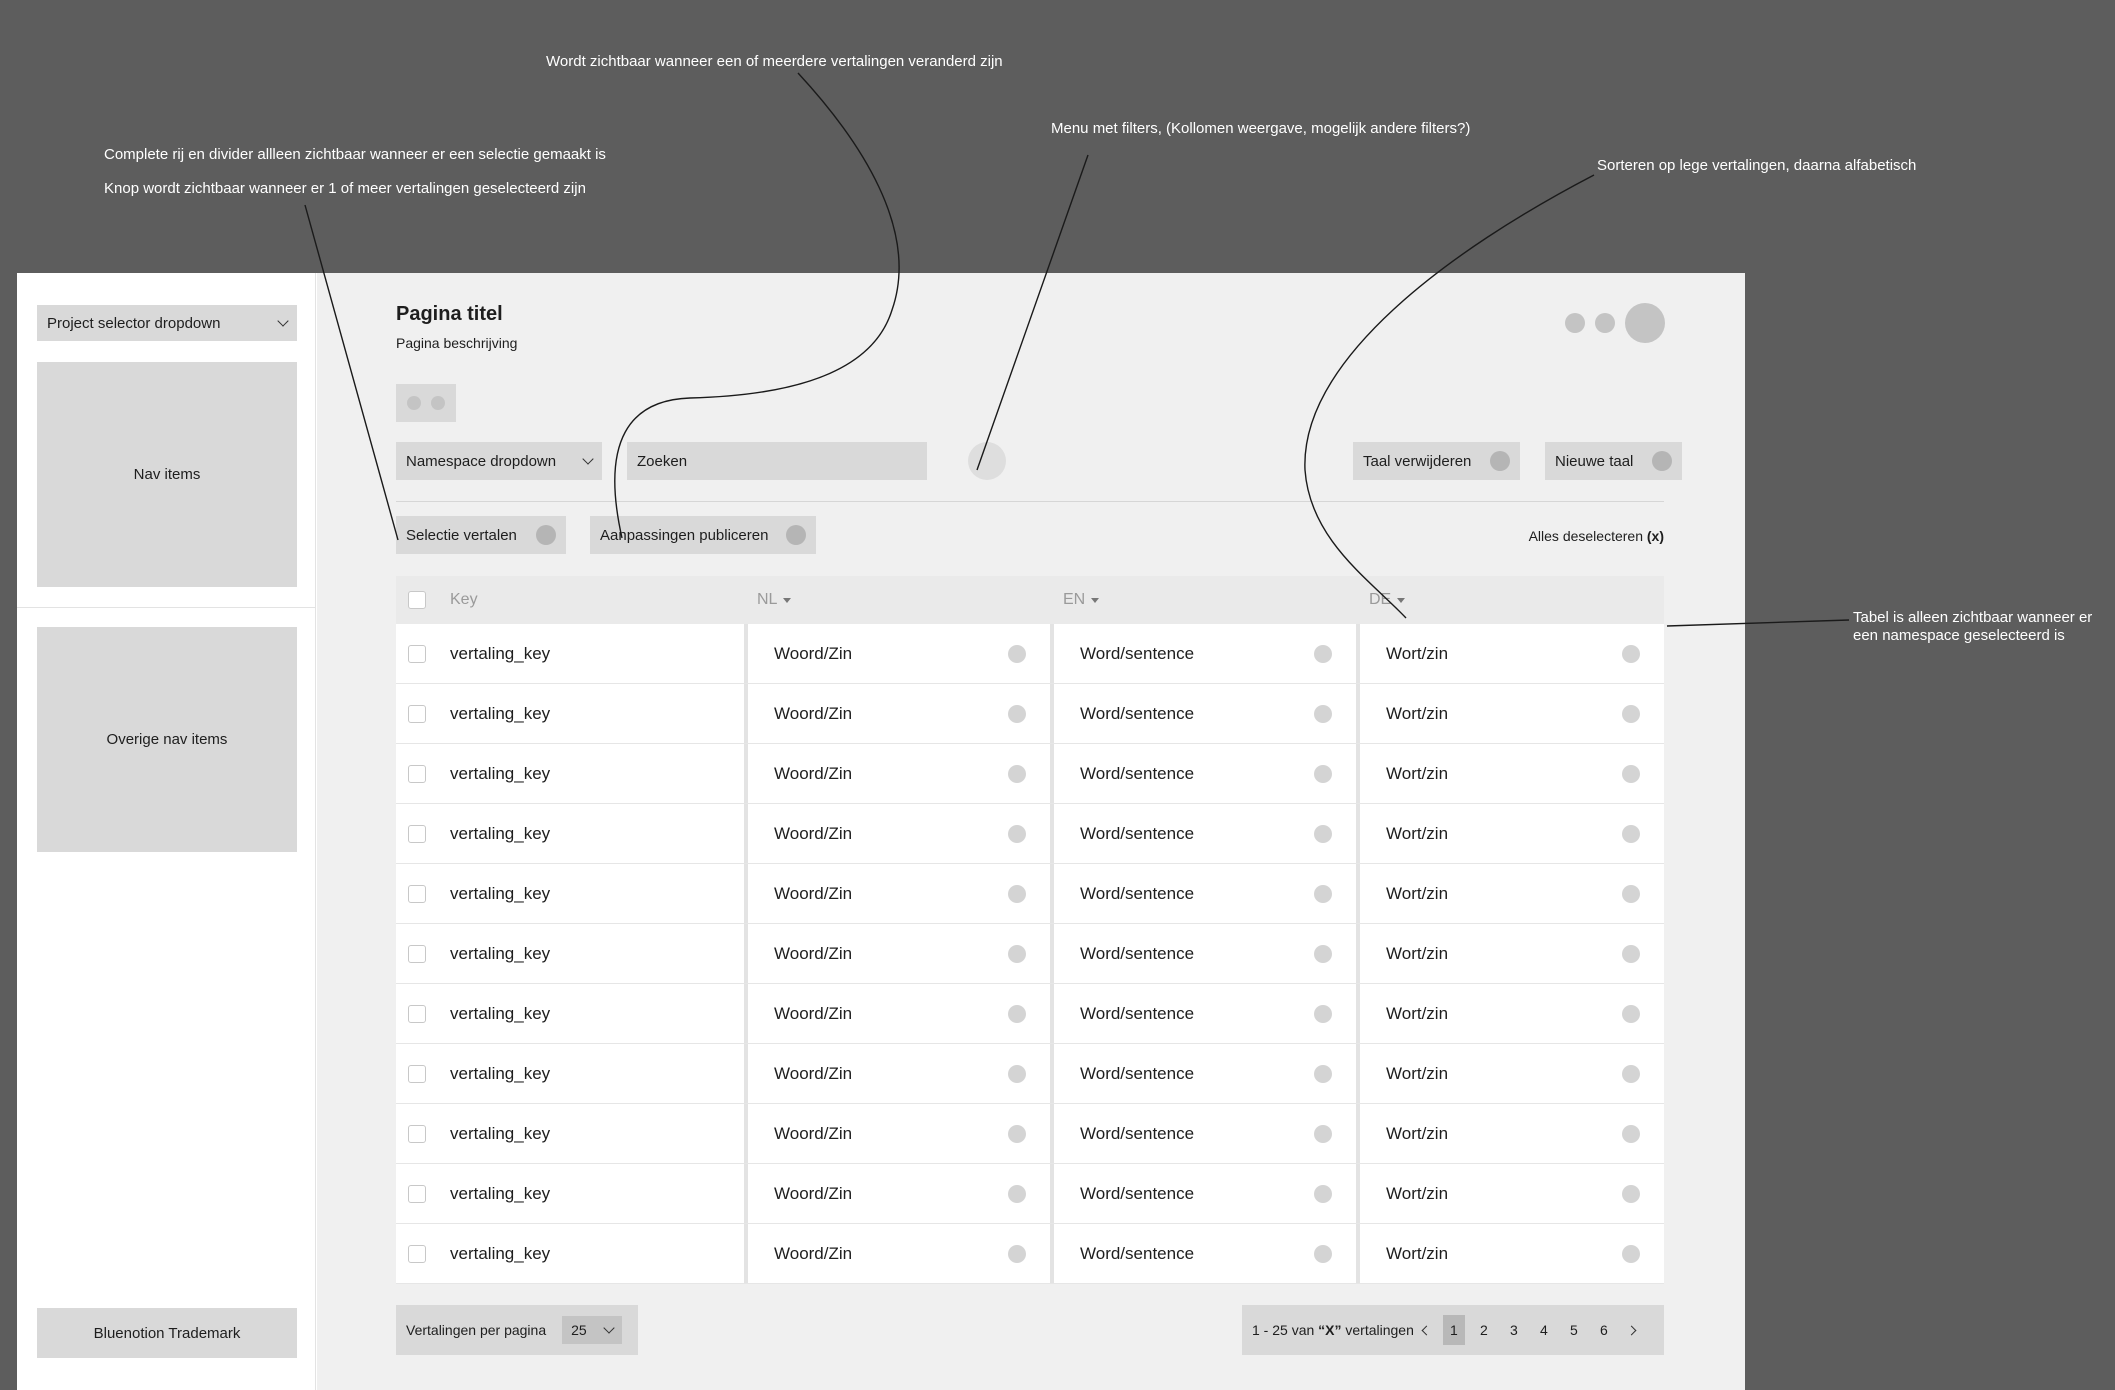 The image size is (2115, 1390). What do you see at coordinates (1544, 1330) in the screenshot?
I see `page-number-4: 4` at bounding box center [1544, 1330].